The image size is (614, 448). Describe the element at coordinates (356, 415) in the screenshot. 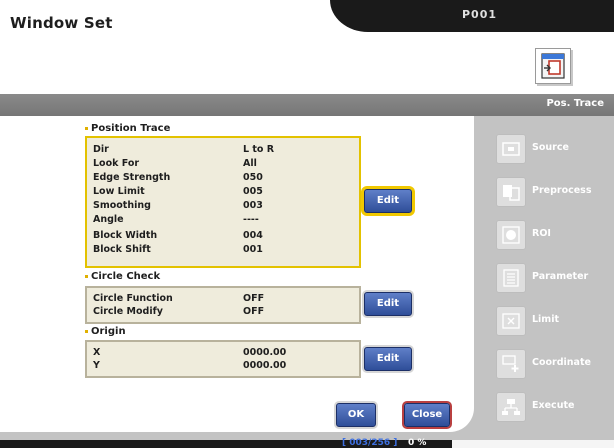

I see `ok-button: OK` at that location.